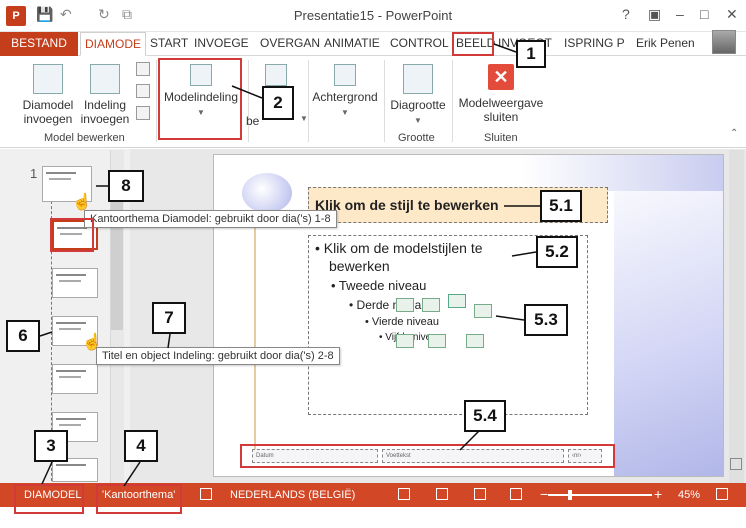 The height and width of the screenshot is (528, 746). I want to click on fit-to-window-icon, so click(722, 494).